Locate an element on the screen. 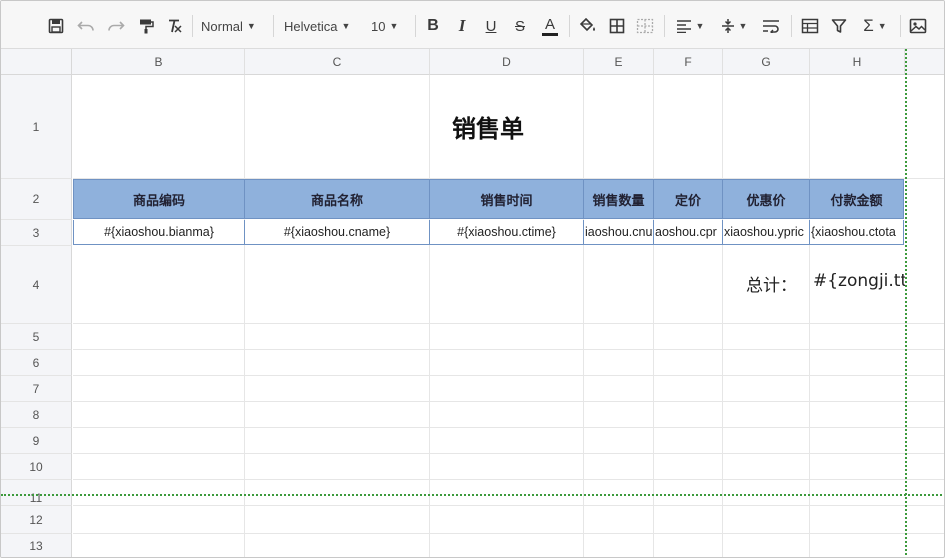 The width and height of the screenshot is (945, 558). data-cell-item-code: #{xiaoshou.bianma} is located at coordinates (159, 232).